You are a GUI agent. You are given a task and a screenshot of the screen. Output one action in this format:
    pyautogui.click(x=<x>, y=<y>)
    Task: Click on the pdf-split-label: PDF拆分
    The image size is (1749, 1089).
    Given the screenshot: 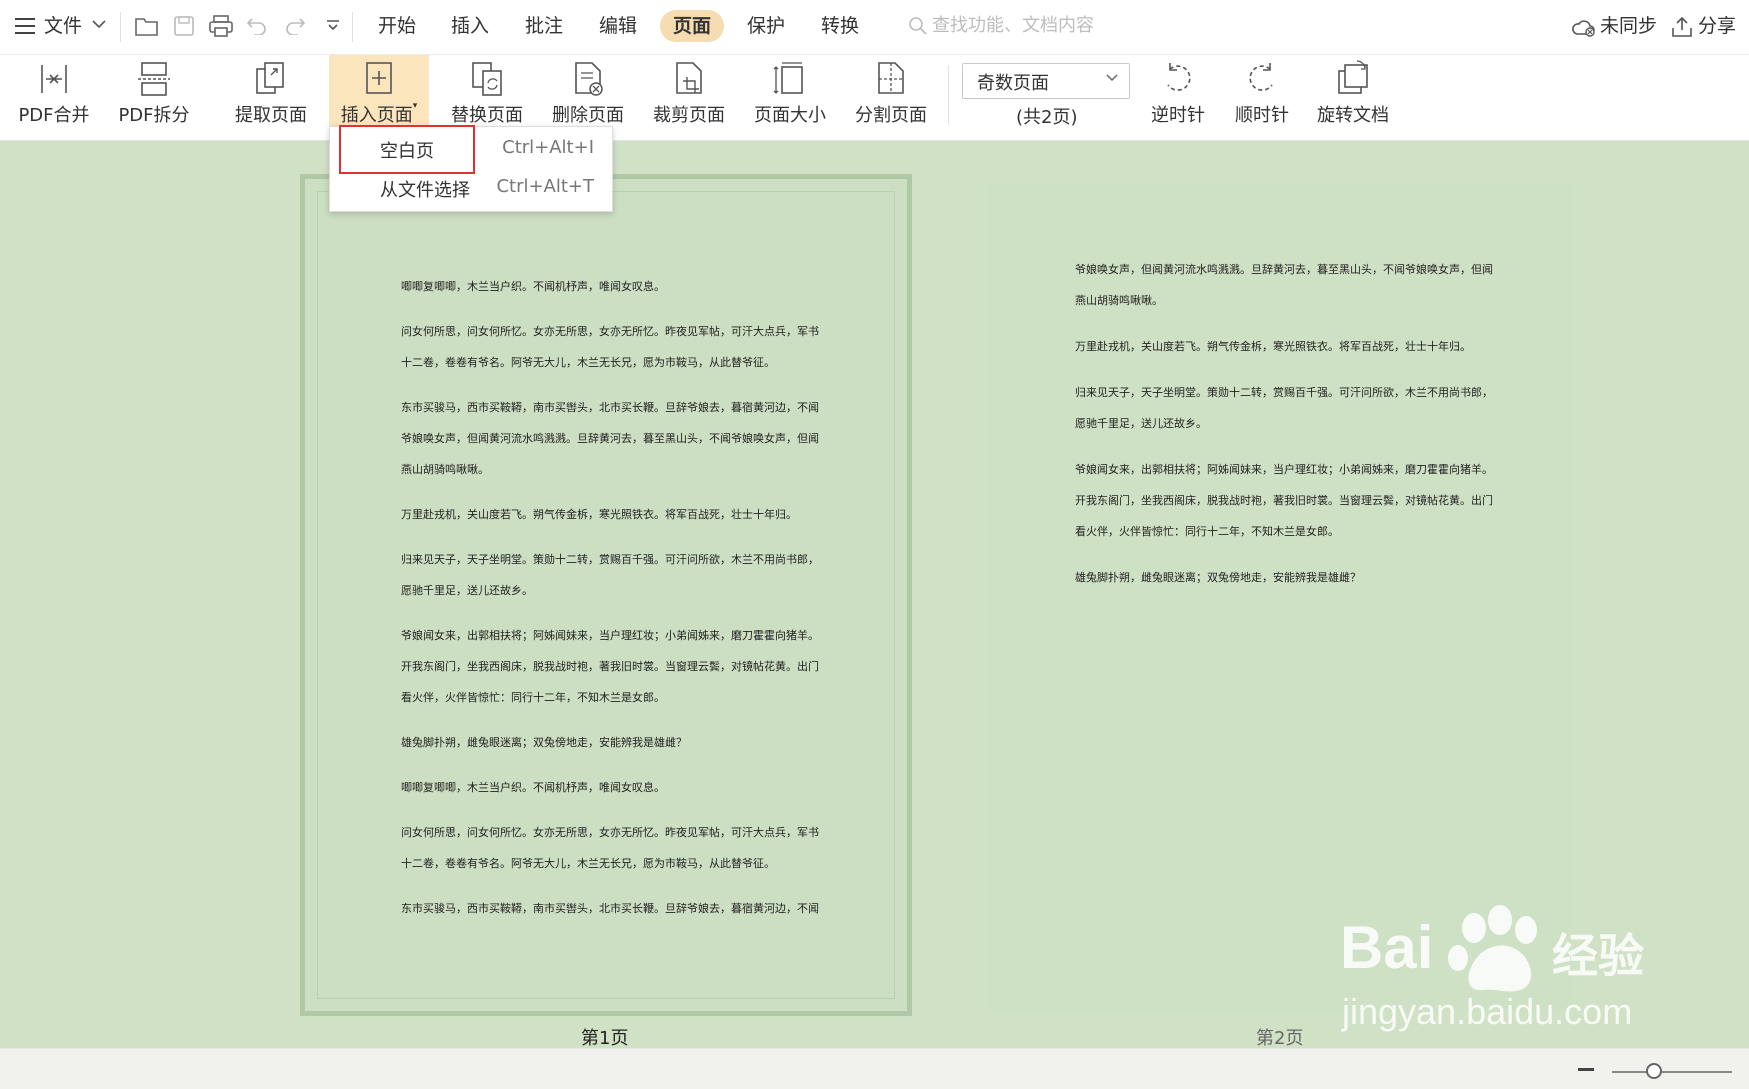 What is the action you would take?
    pyautogui.click(x=154, y=115)
    